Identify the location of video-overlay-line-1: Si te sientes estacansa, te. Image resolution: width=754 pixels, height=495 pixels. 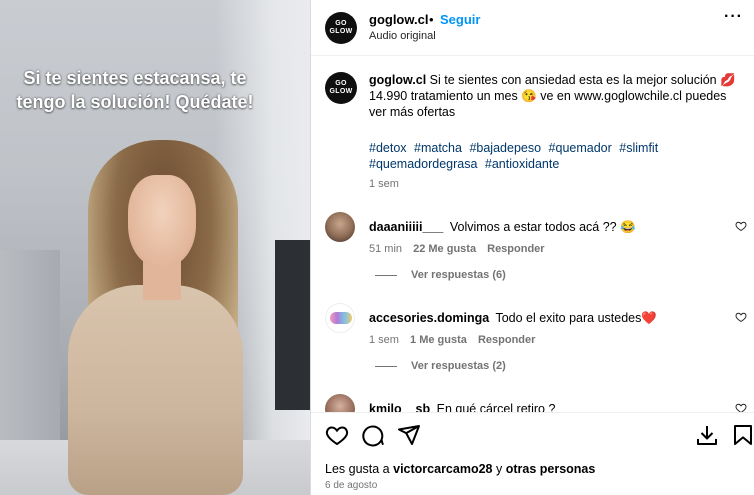
(135, 78).